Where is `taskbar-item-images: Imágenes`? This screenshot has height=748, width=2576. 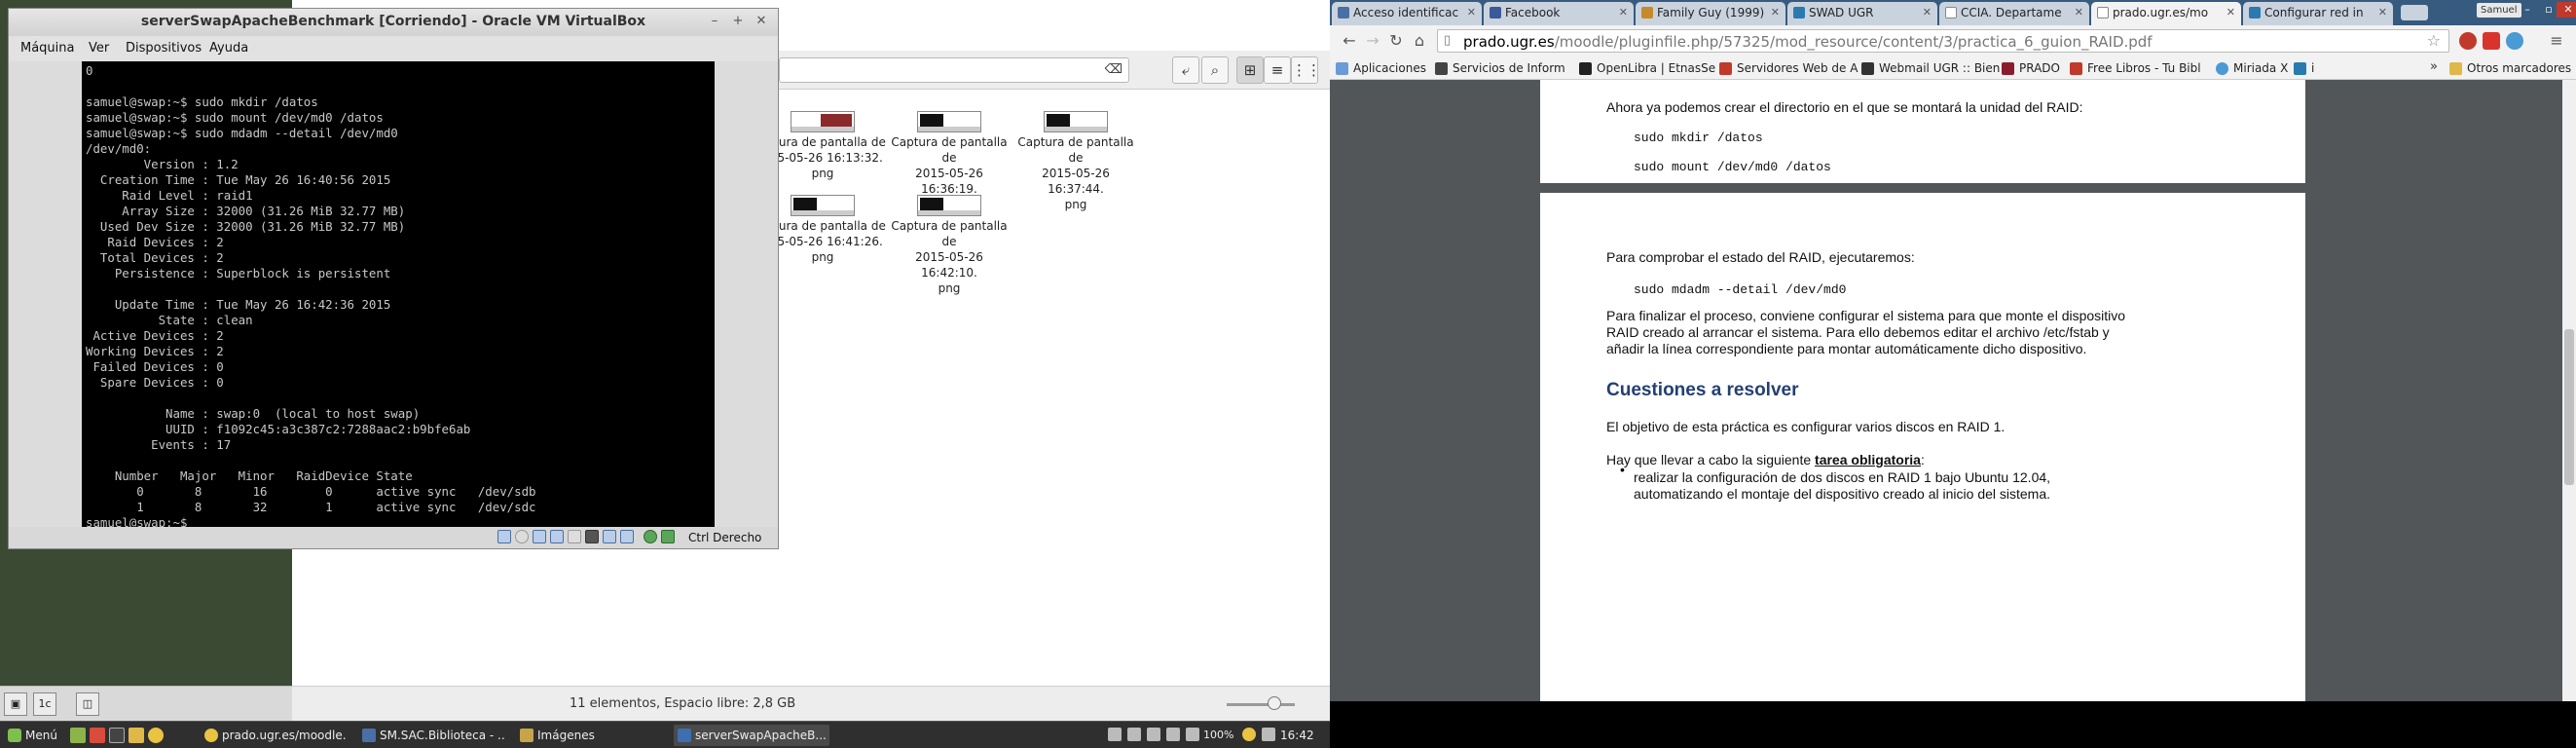 taskbar-item-images: Imágenes is located at coordinates (589, 736).